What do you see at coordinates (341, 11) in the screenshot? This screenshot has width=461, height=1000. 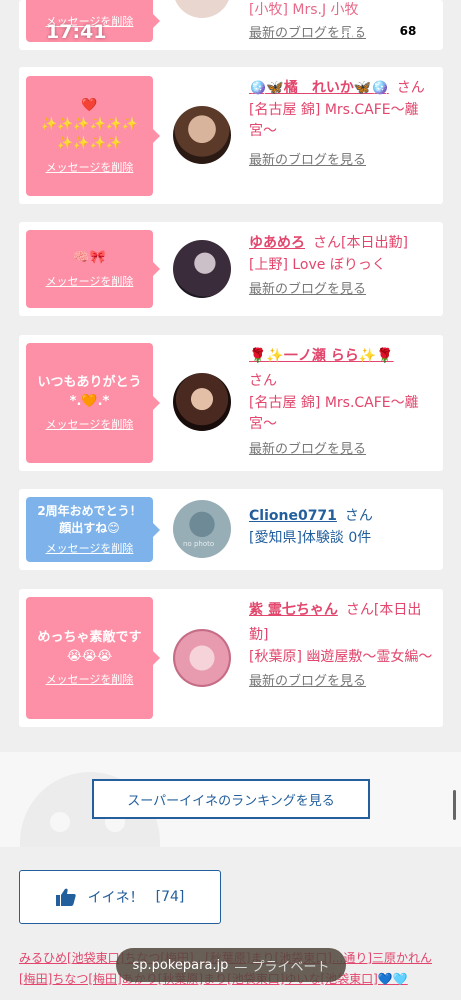 I see `shop-name: [小牧] Mrs.J 小牧` at bounding box center [341, 11].